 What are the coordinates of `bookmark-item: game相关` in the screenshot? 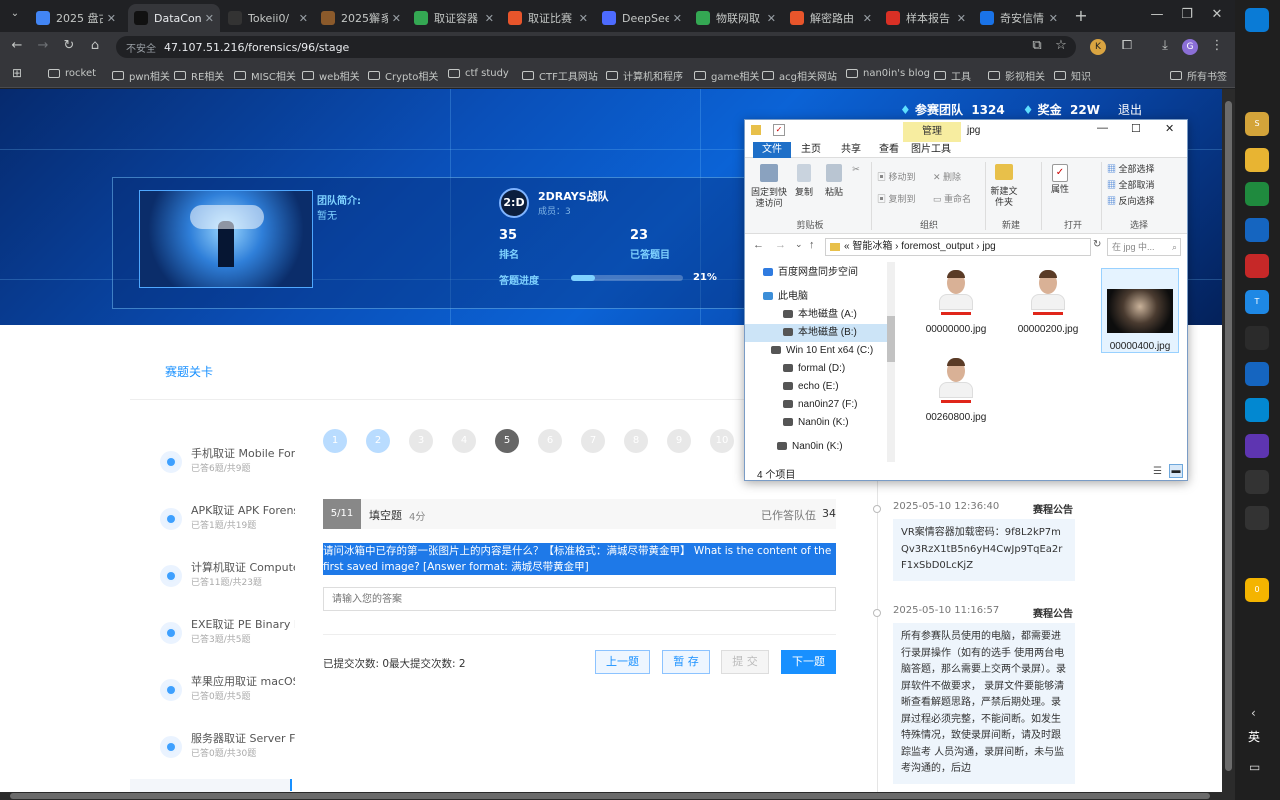 It's located at (726, 75).